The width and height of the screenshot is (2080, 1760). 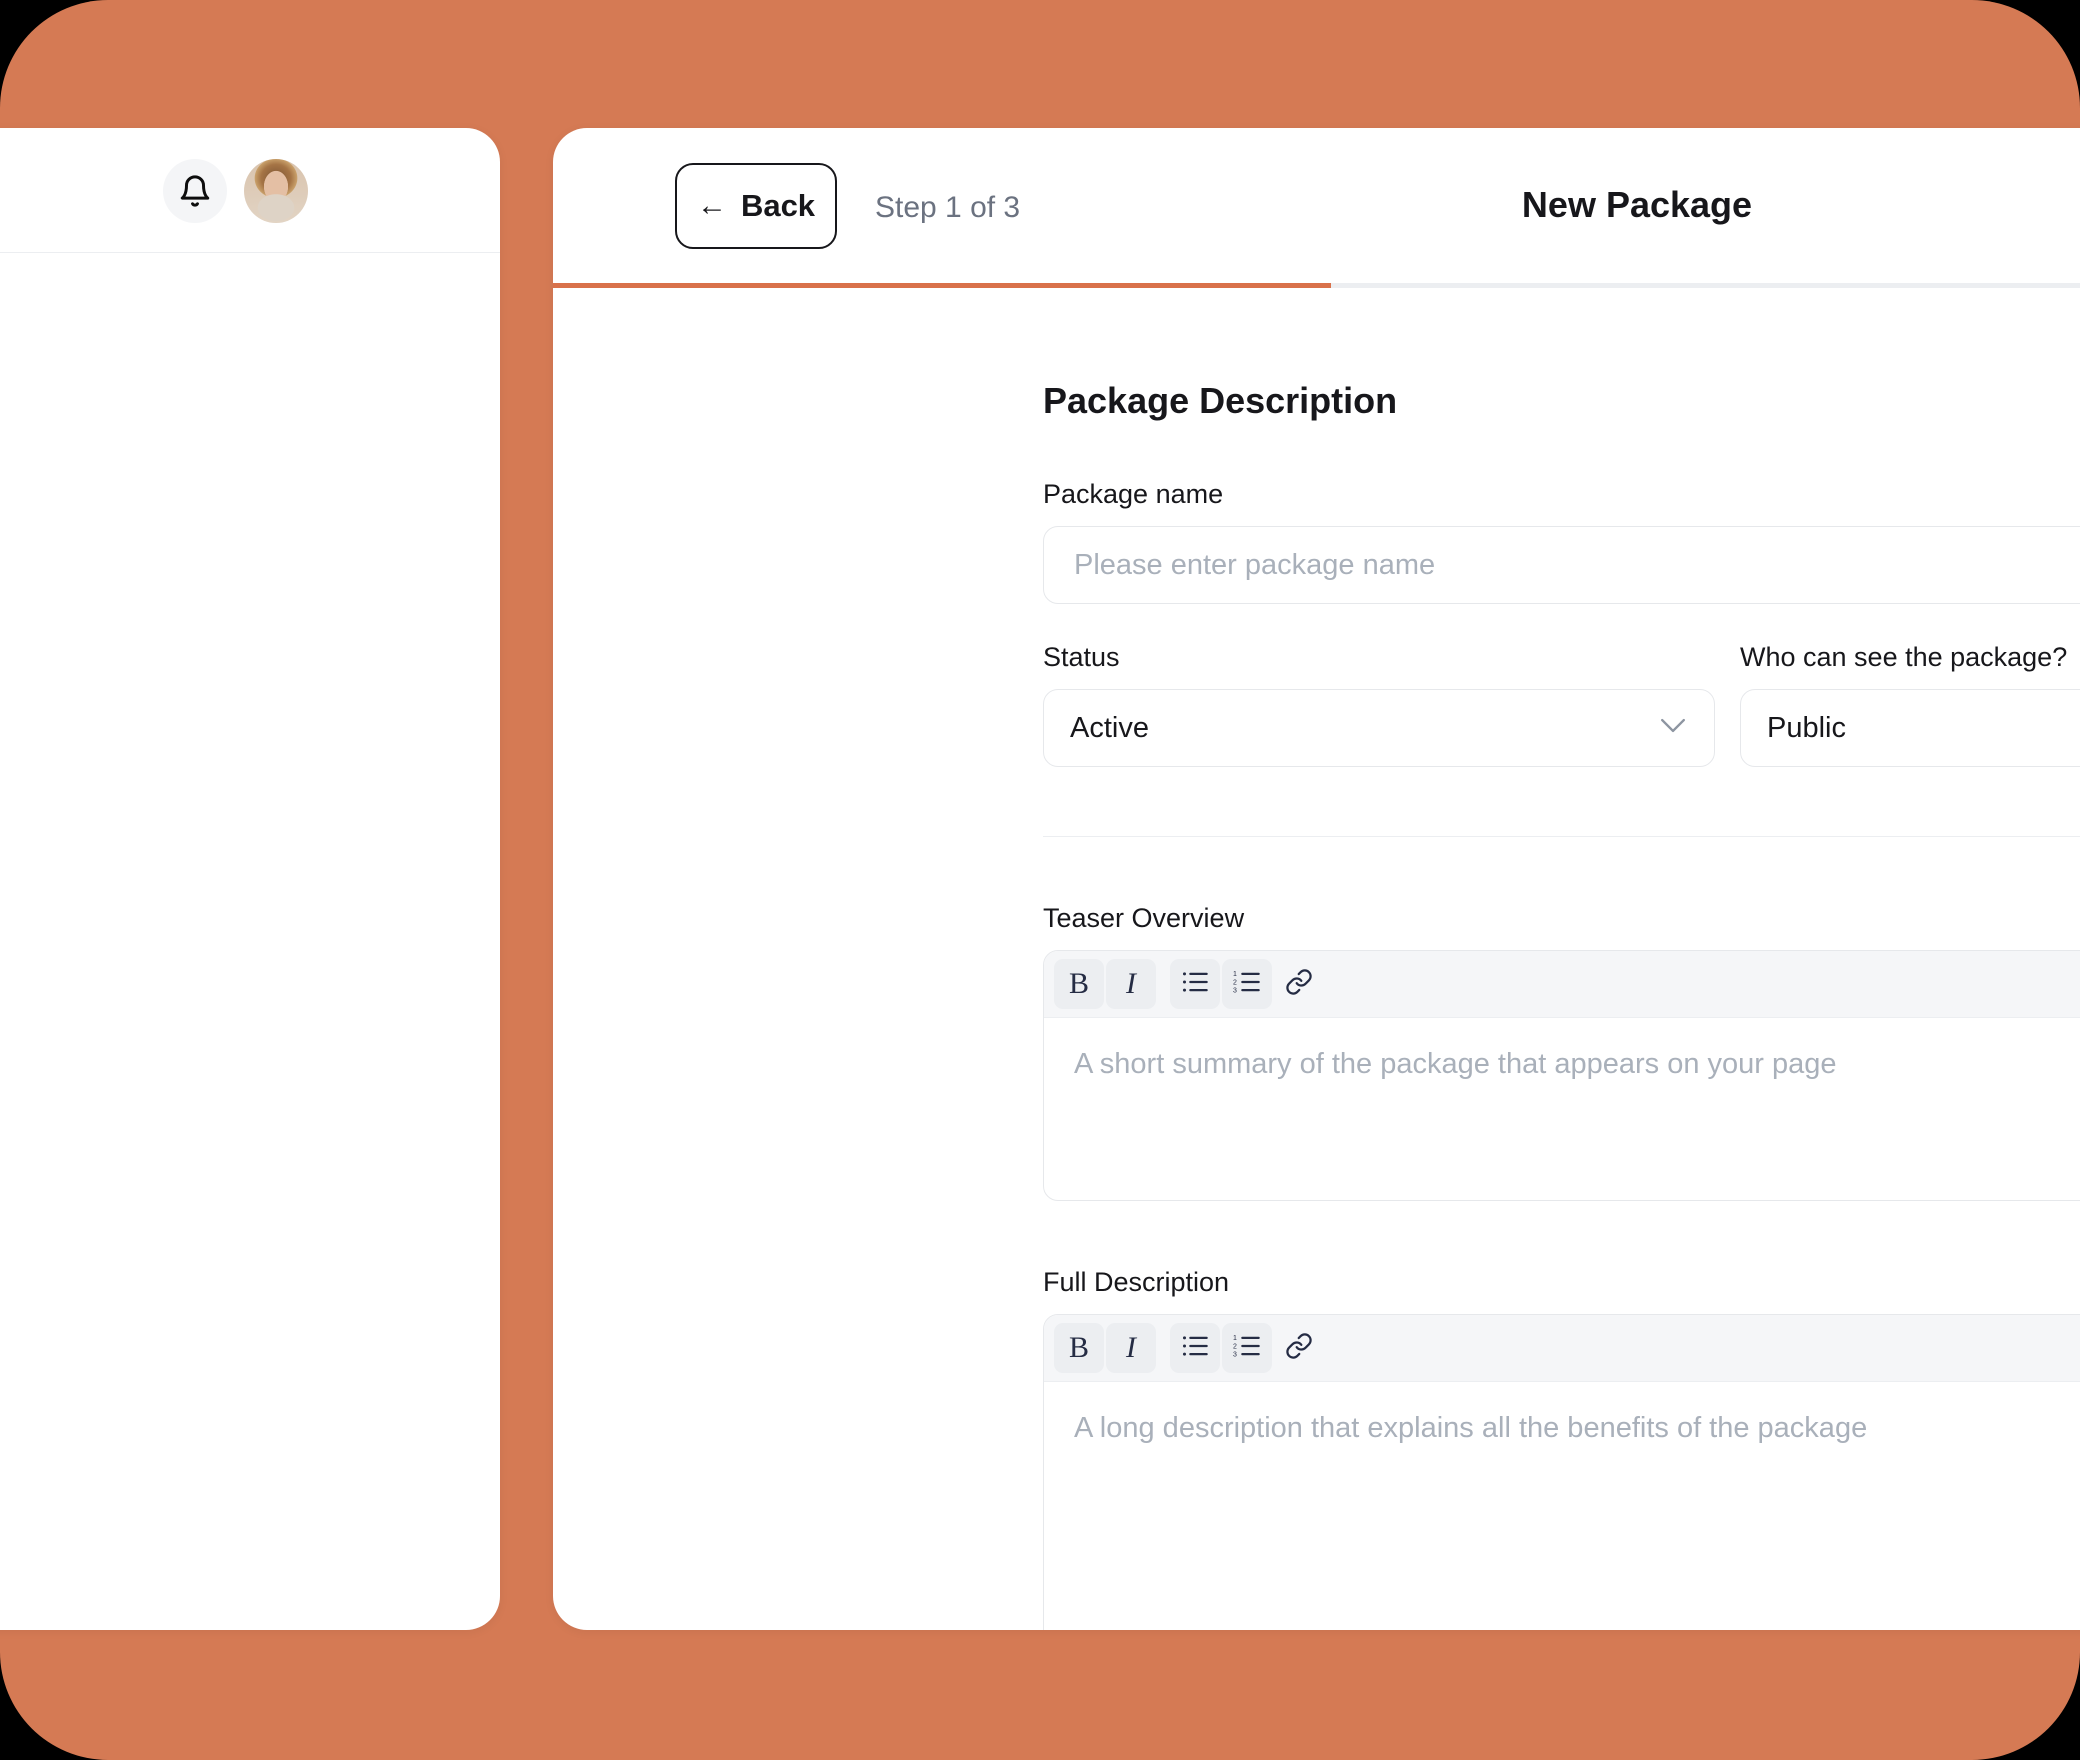 What do you see at coordinates (276, 191) in the screenshot?
I see `avatar` at bounding box center [276, 191].